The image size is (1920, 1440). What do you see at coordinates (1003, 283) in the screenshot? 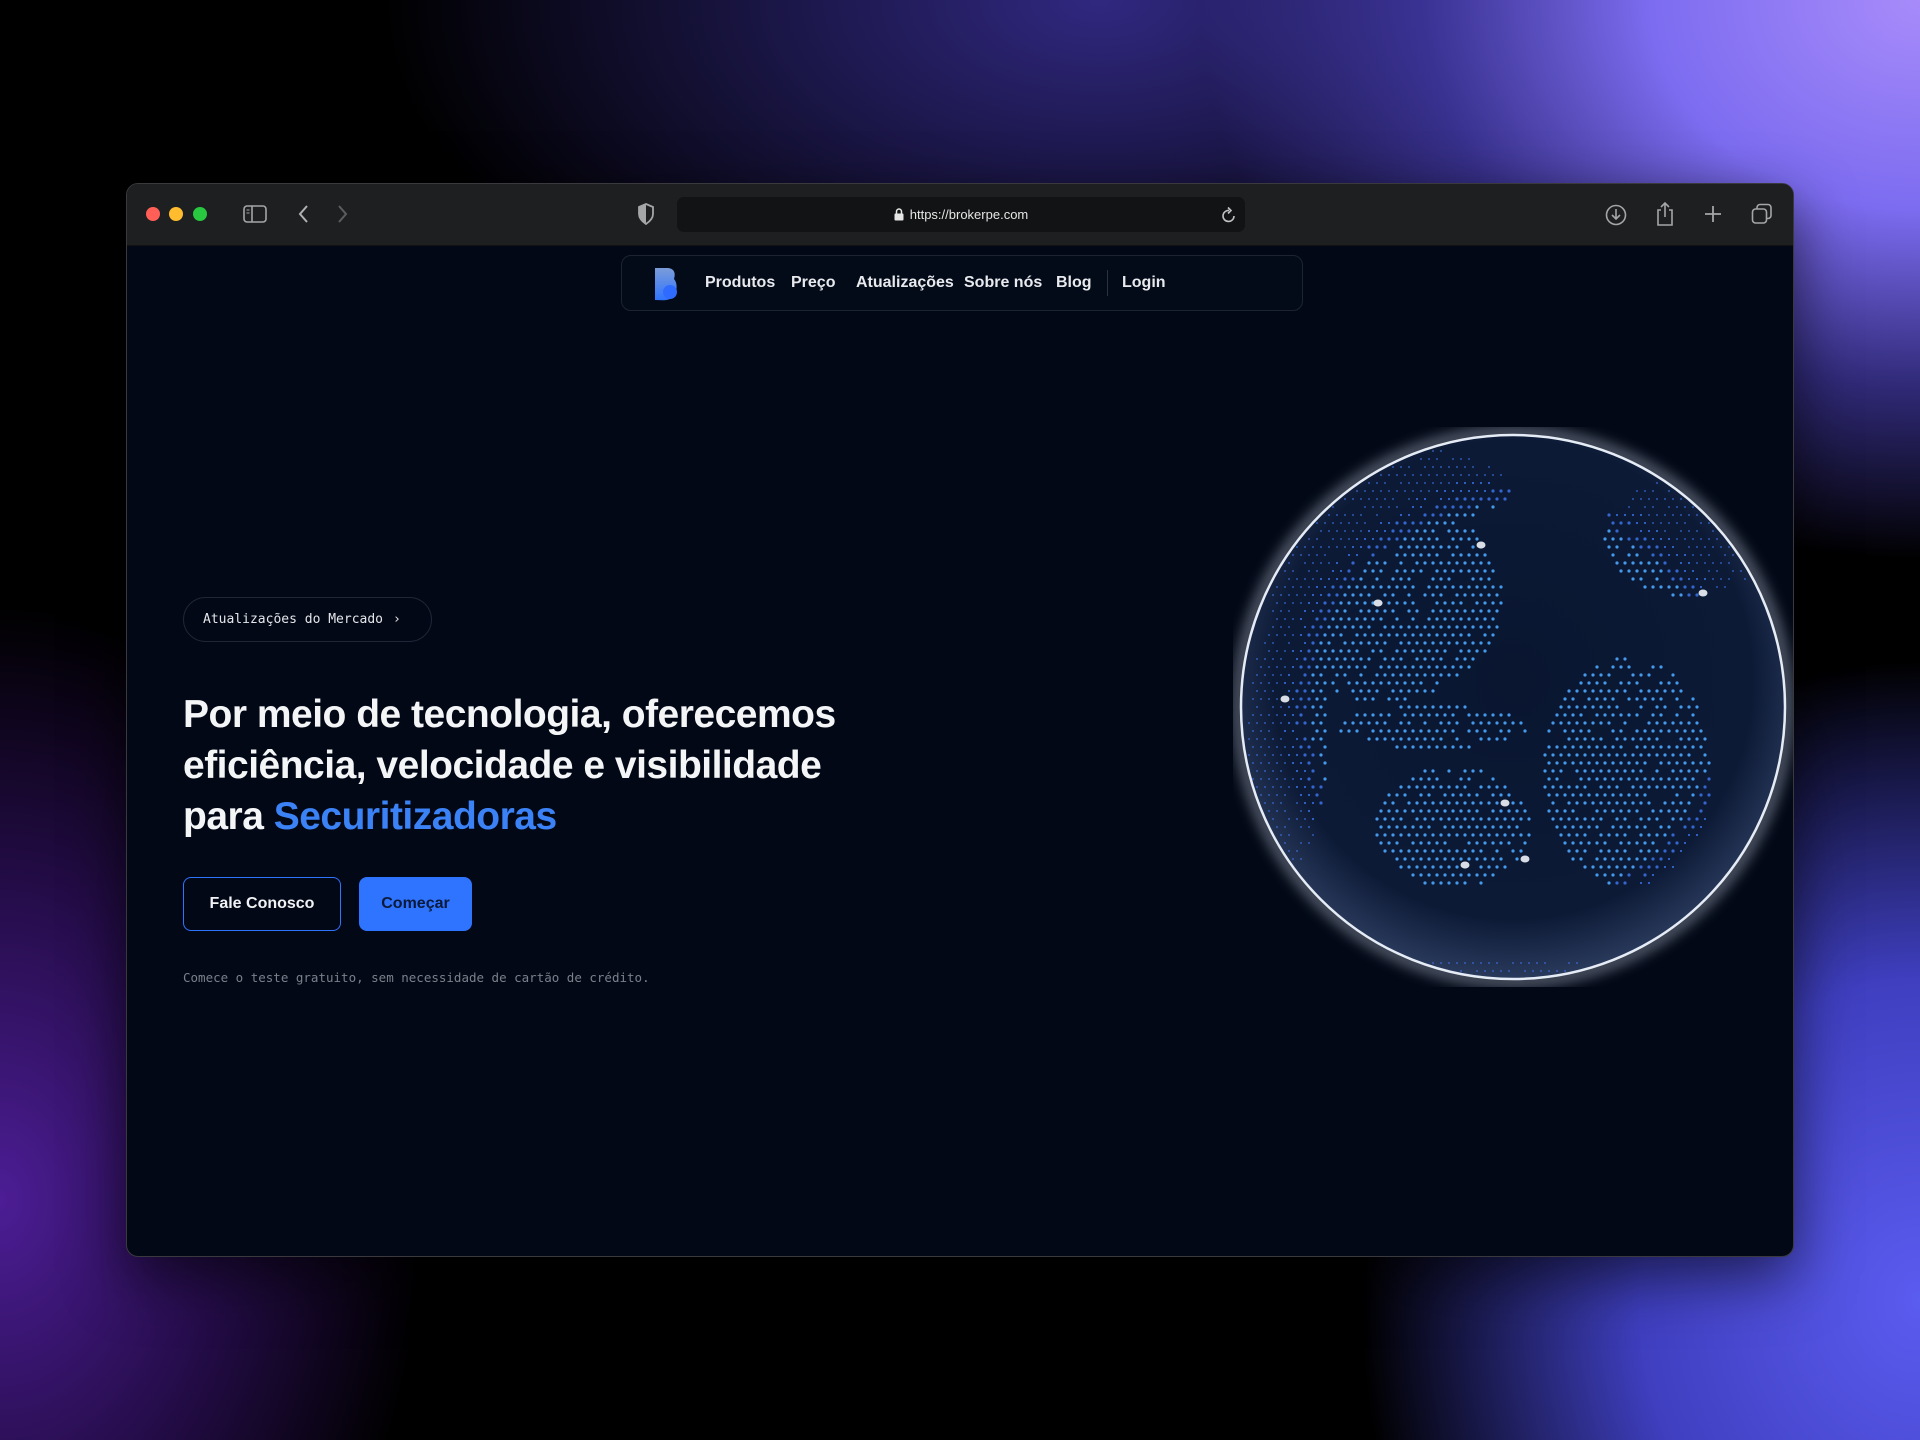
I see `nav-sobre-nos: Sobre nós` at bounding box center [1003, 283].